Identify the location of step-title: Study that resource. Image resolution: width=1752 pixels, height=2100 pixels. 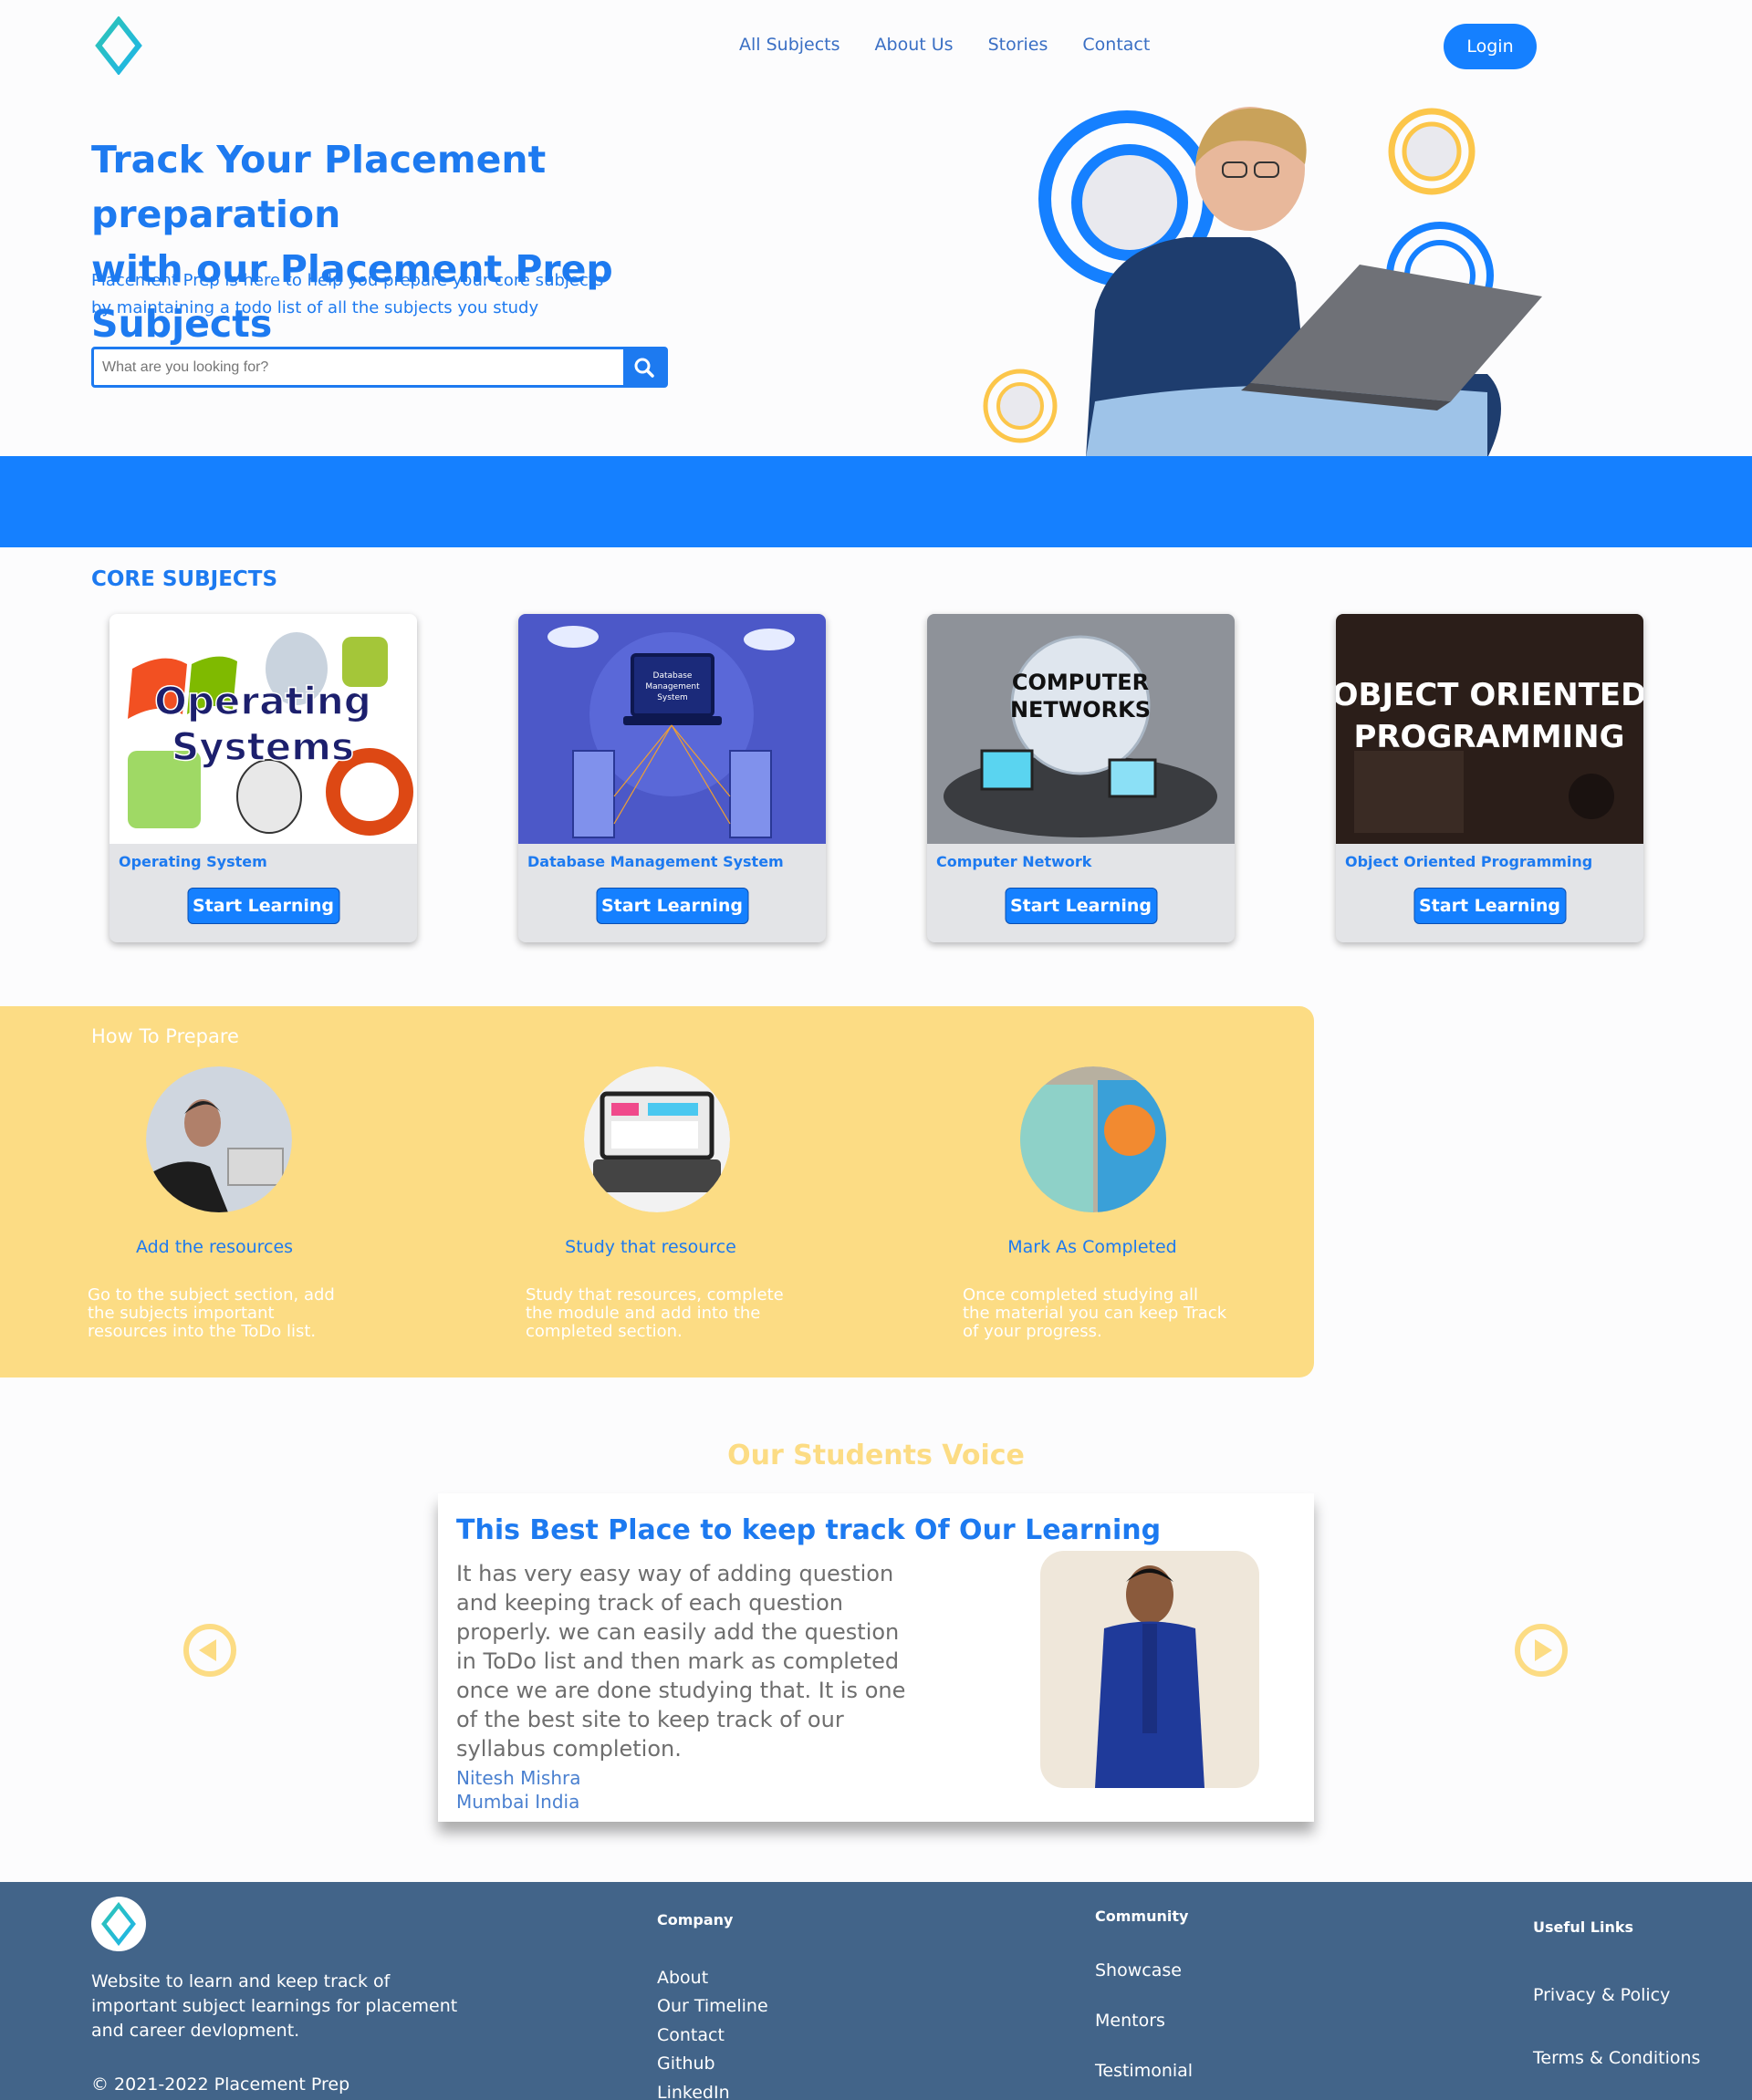
(650, 1247).